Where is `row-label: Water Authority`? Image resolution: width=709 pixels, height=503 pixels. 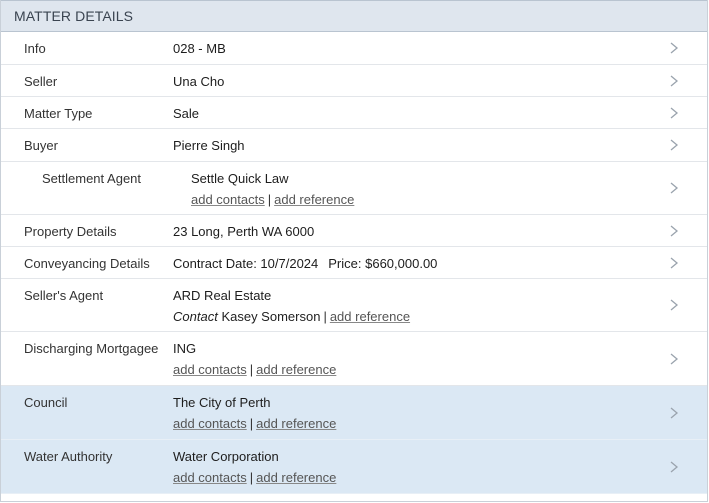 row-label: Water Authority is located at coordinates (68, 456).